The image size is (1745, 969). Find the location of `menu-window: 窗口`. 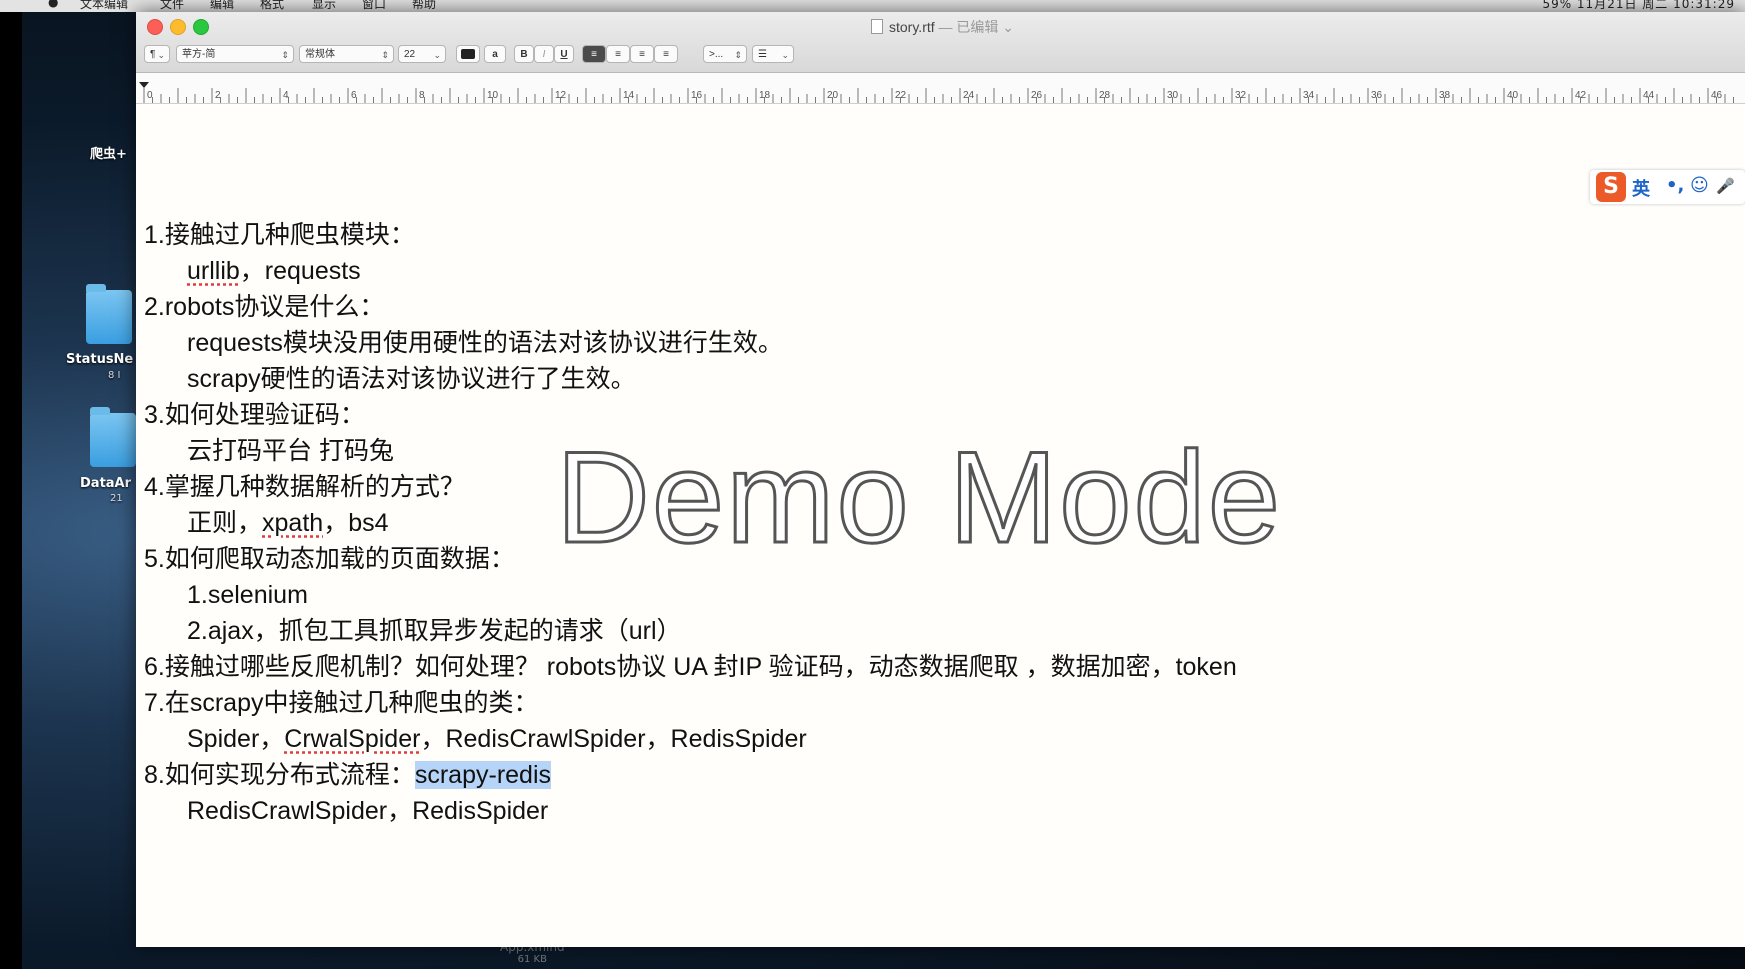

menu-window: 窗口 is located at coordinates (374, 6).